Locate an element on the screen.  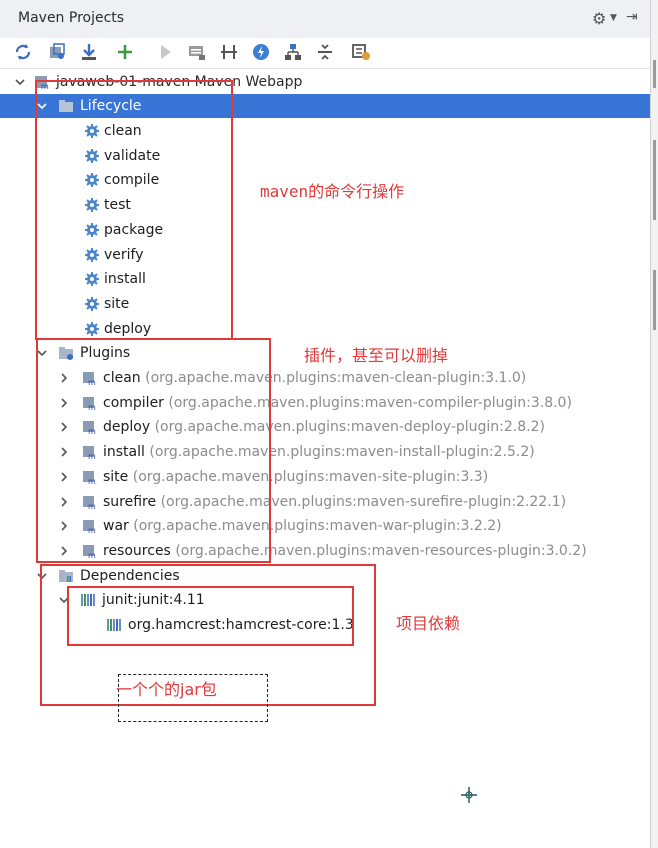
collapse-all-icon is located at coordinates (325, 52).